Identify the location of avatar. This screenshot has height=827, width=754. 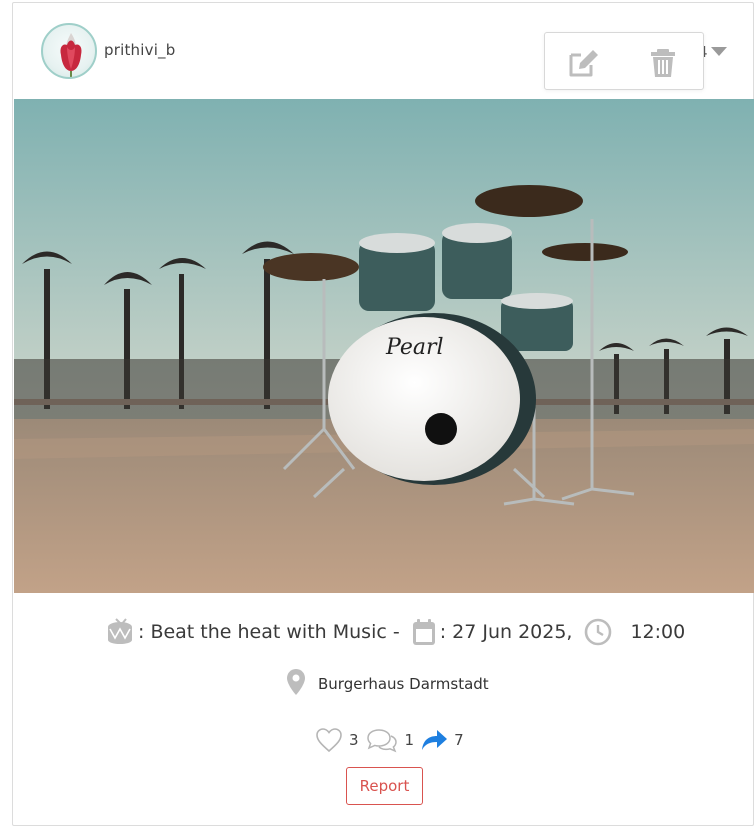
(69, 51).